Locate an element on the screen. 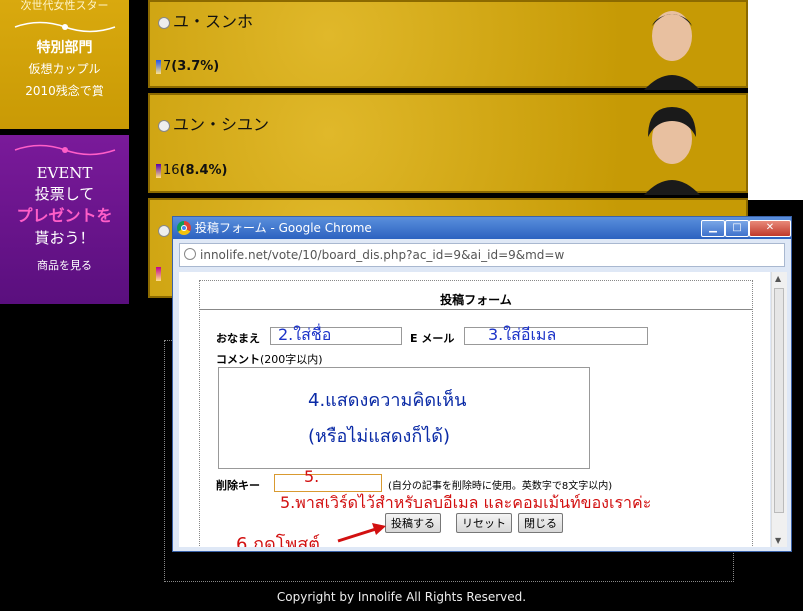 This screenshot has height=611, width=803. event-banner: EVENT 投票して プレゼントを 貰おう！ 商品を見る is located at coordinates (64, 219).